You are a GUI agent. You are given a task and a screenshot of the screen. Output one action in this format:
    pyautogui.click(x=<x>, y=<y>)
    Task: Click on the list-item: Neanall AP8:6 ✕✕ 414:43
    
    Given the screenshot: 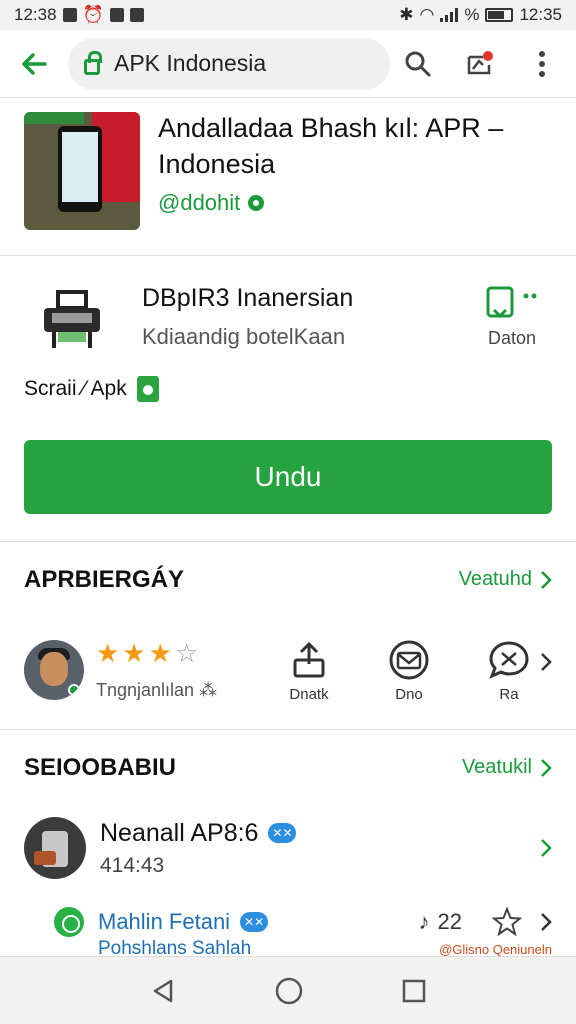 What is the action you would take?
    pyautogui.click(x=288, y=848)
    